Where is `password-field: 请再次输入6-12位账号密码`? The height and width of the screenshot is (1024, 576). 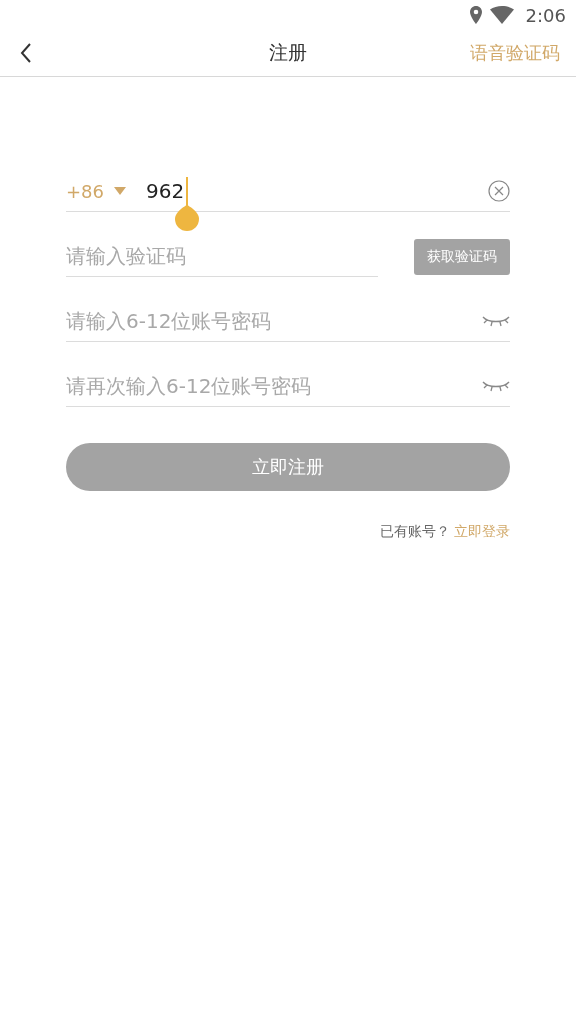 password-field: 请再次输入6-12位账号密码 is located at coordinates (274, 386).